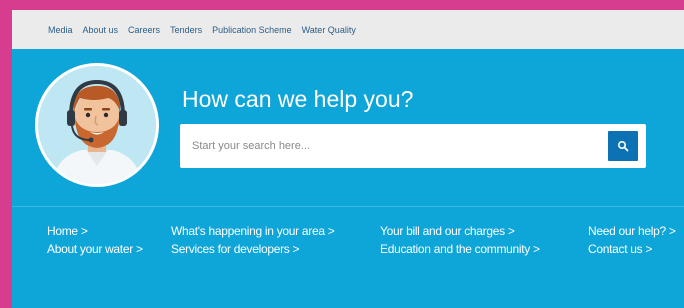 Image resolution: width=684 pixels, height=308 pixels. Describe the element at coordinates (144, 30) in the screenshot. I see `topnav-link-careers: Careers` at that location.